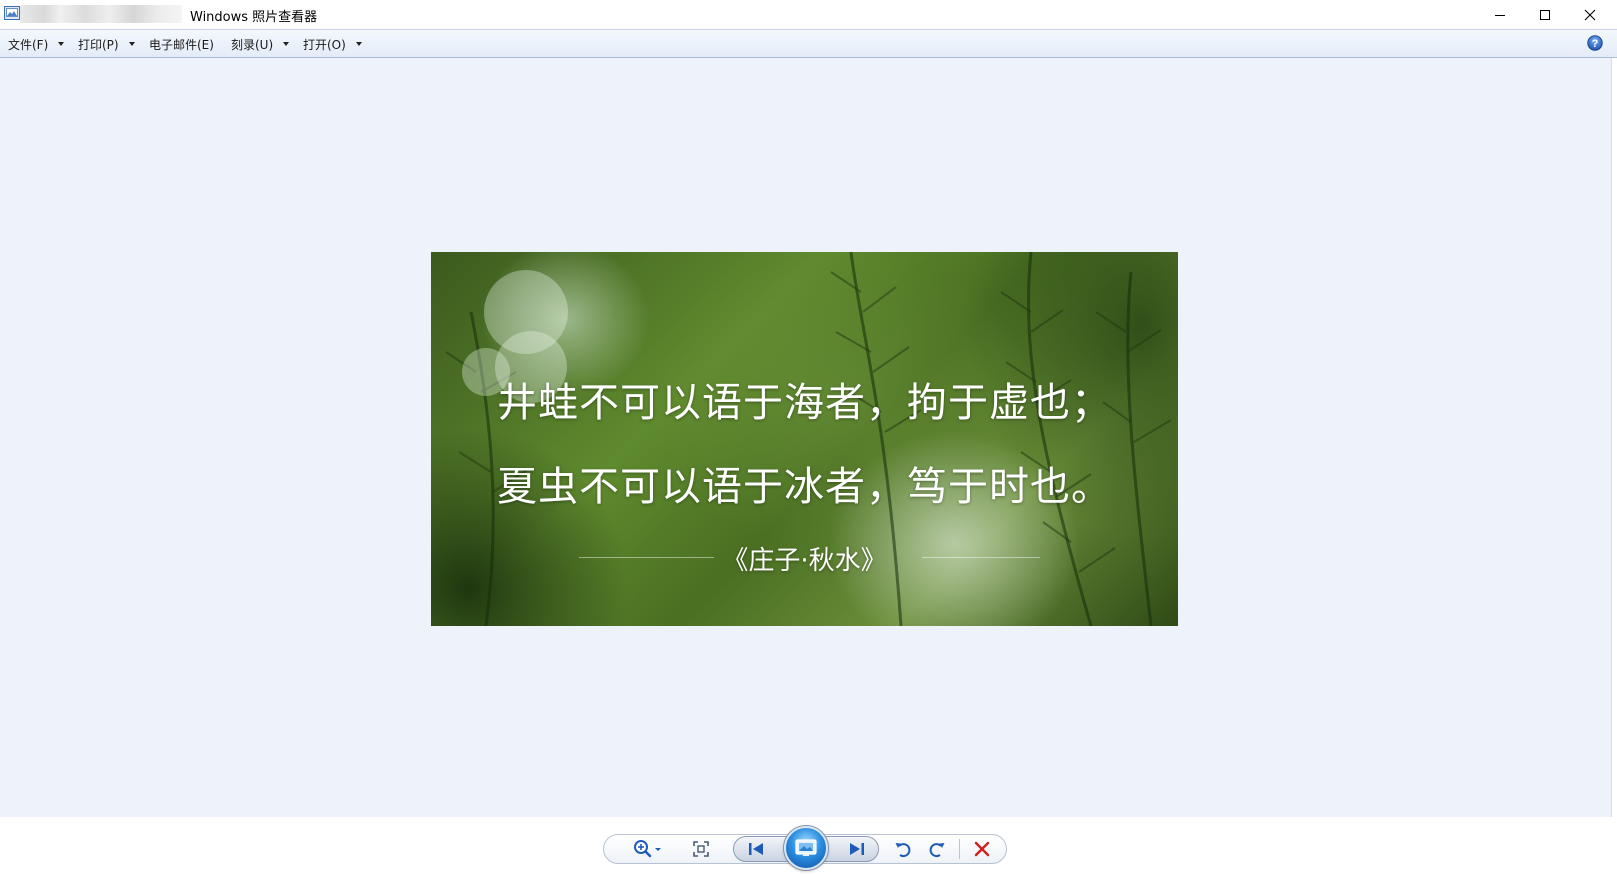 The image size is (1617, 875). I want to click on window-right-edge, so click(1614, 437).